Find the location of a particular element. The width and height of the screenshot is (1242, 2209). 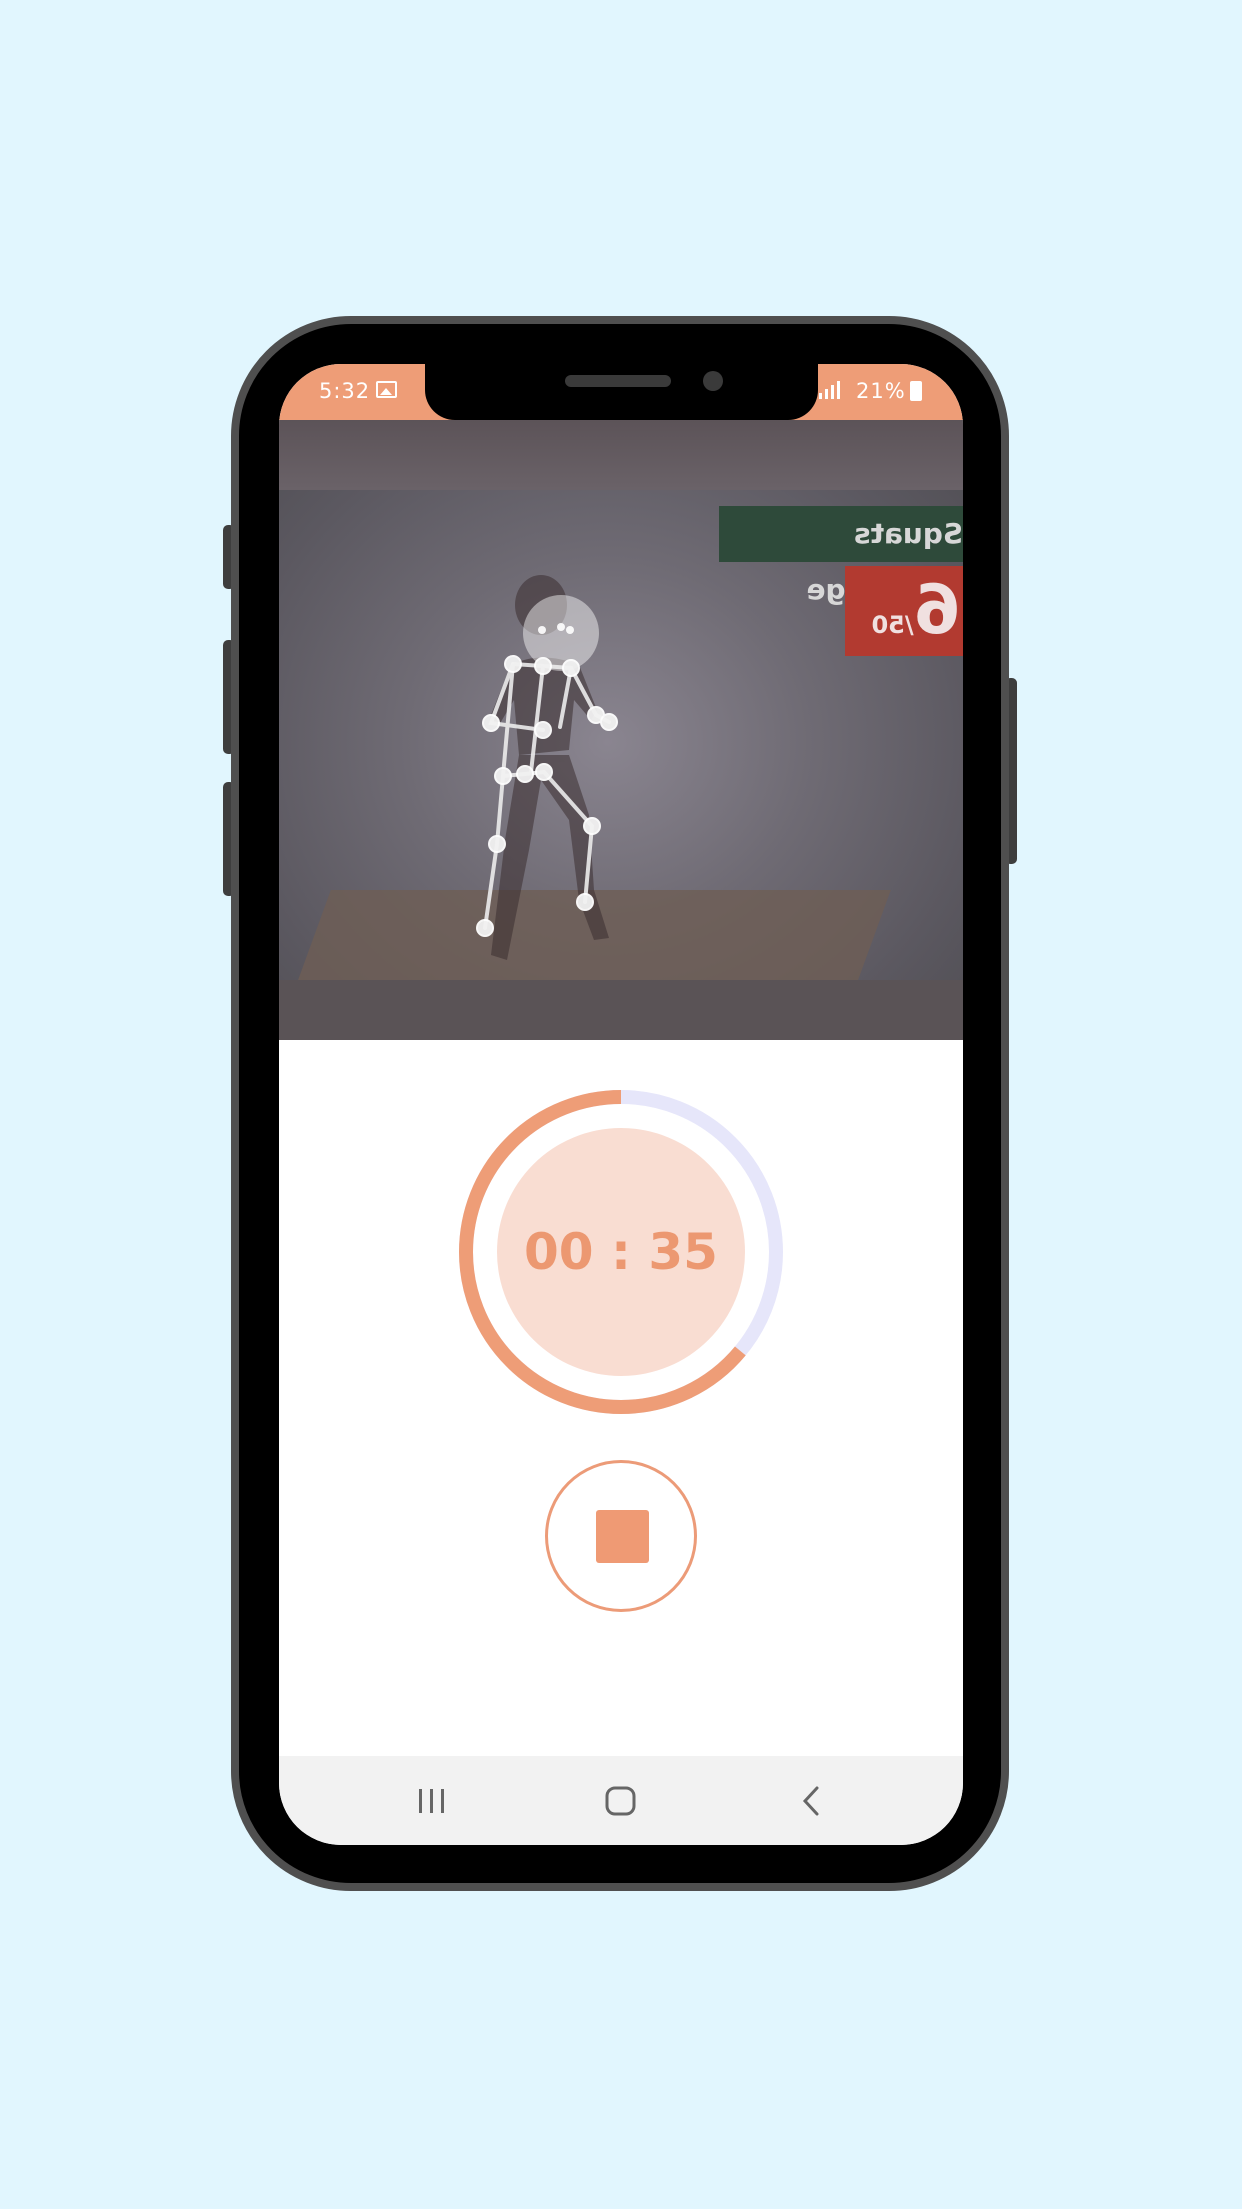

timer-display: 00 : 35 is located at coordinates (621, 1252).